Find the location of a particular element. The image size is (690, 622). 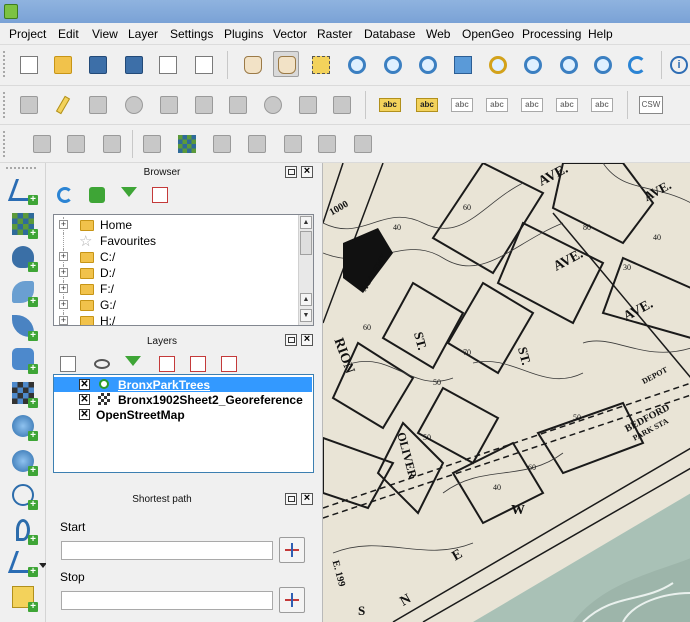

collapse-all-button is located at coordinates (198, 364).